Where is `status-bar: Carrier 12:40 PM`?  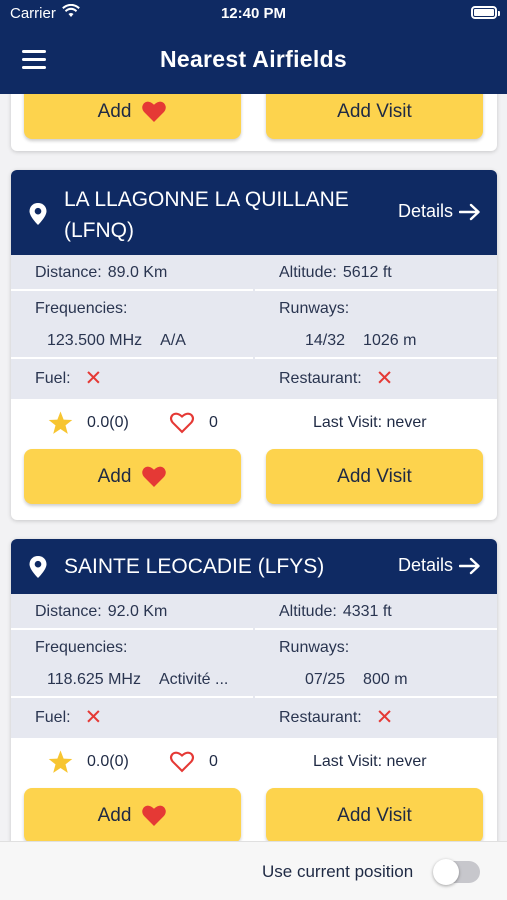
status-bar: Carrier 12:40 PM is located at coordinates (253, 14).